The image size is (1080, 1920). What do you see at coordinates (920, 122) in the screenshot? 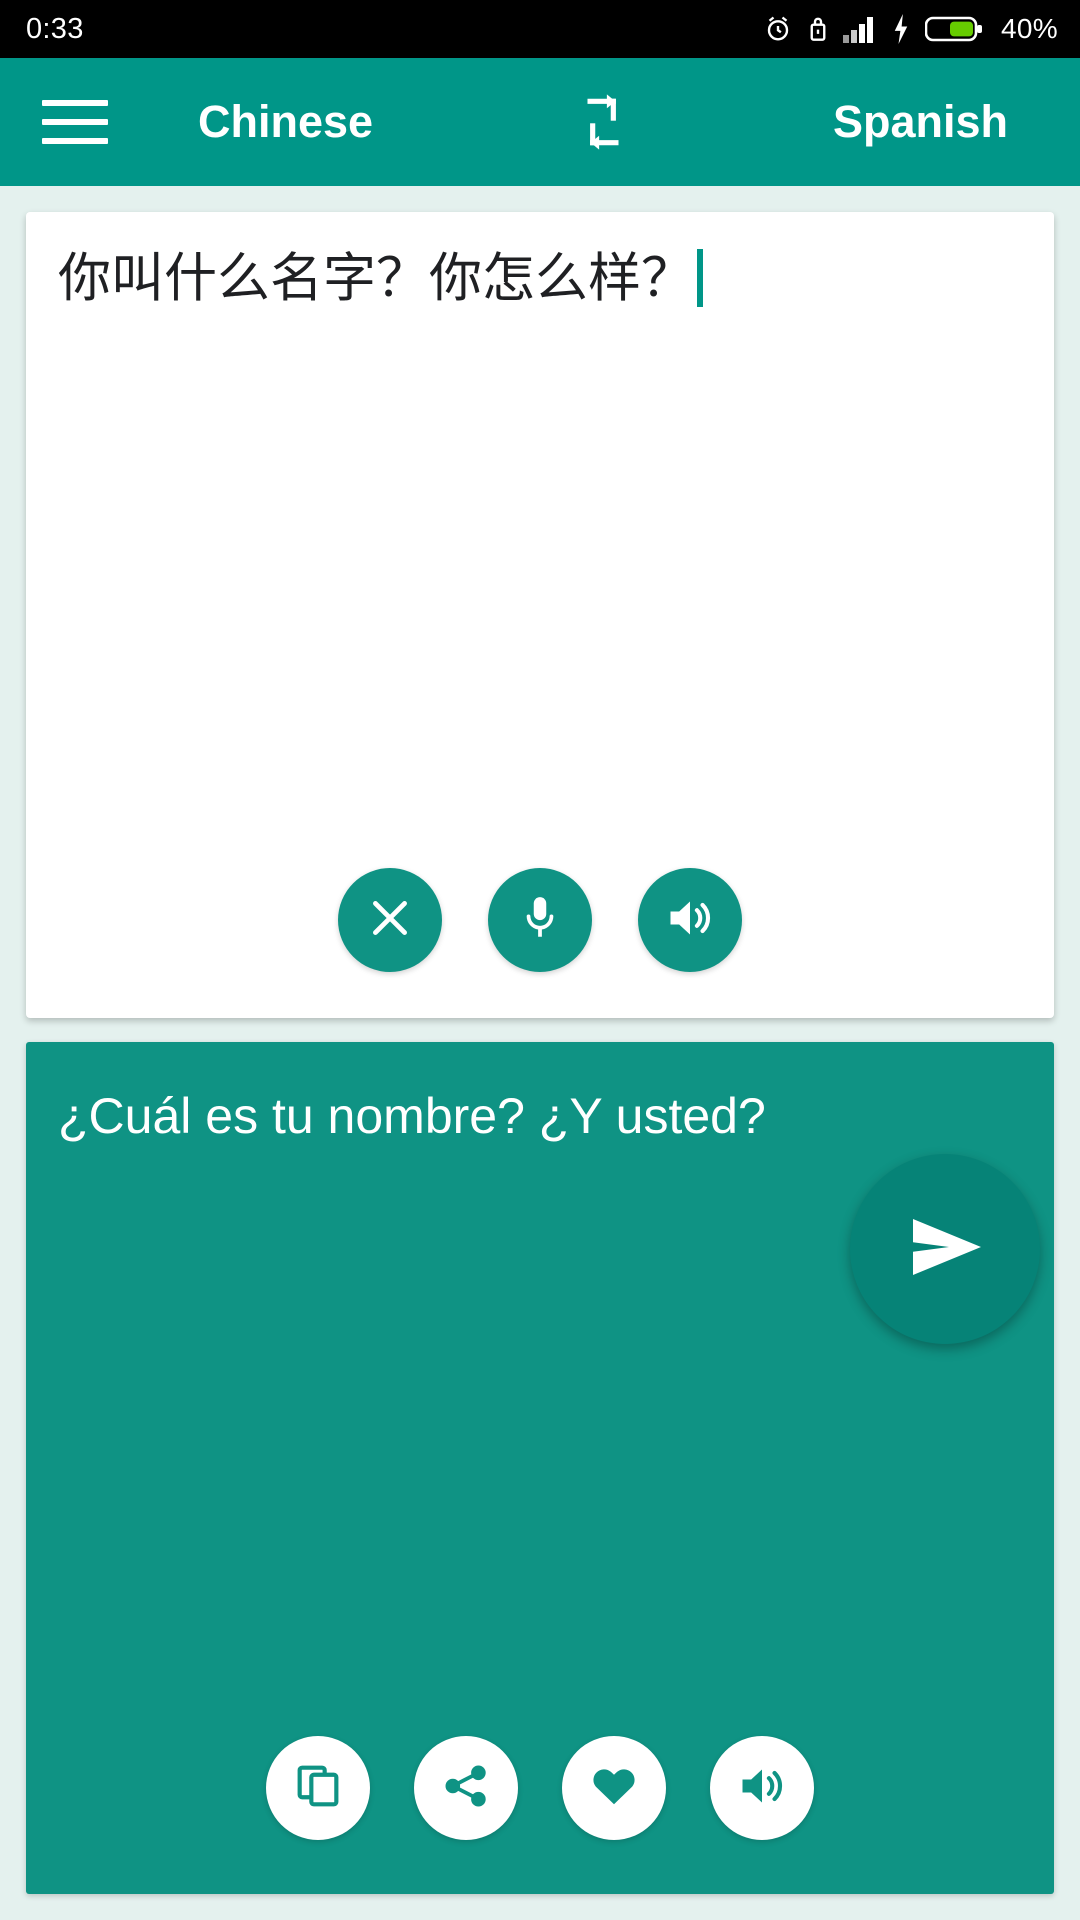
I see `target-language-selector: Spanish` at bounding box center [920, 122].